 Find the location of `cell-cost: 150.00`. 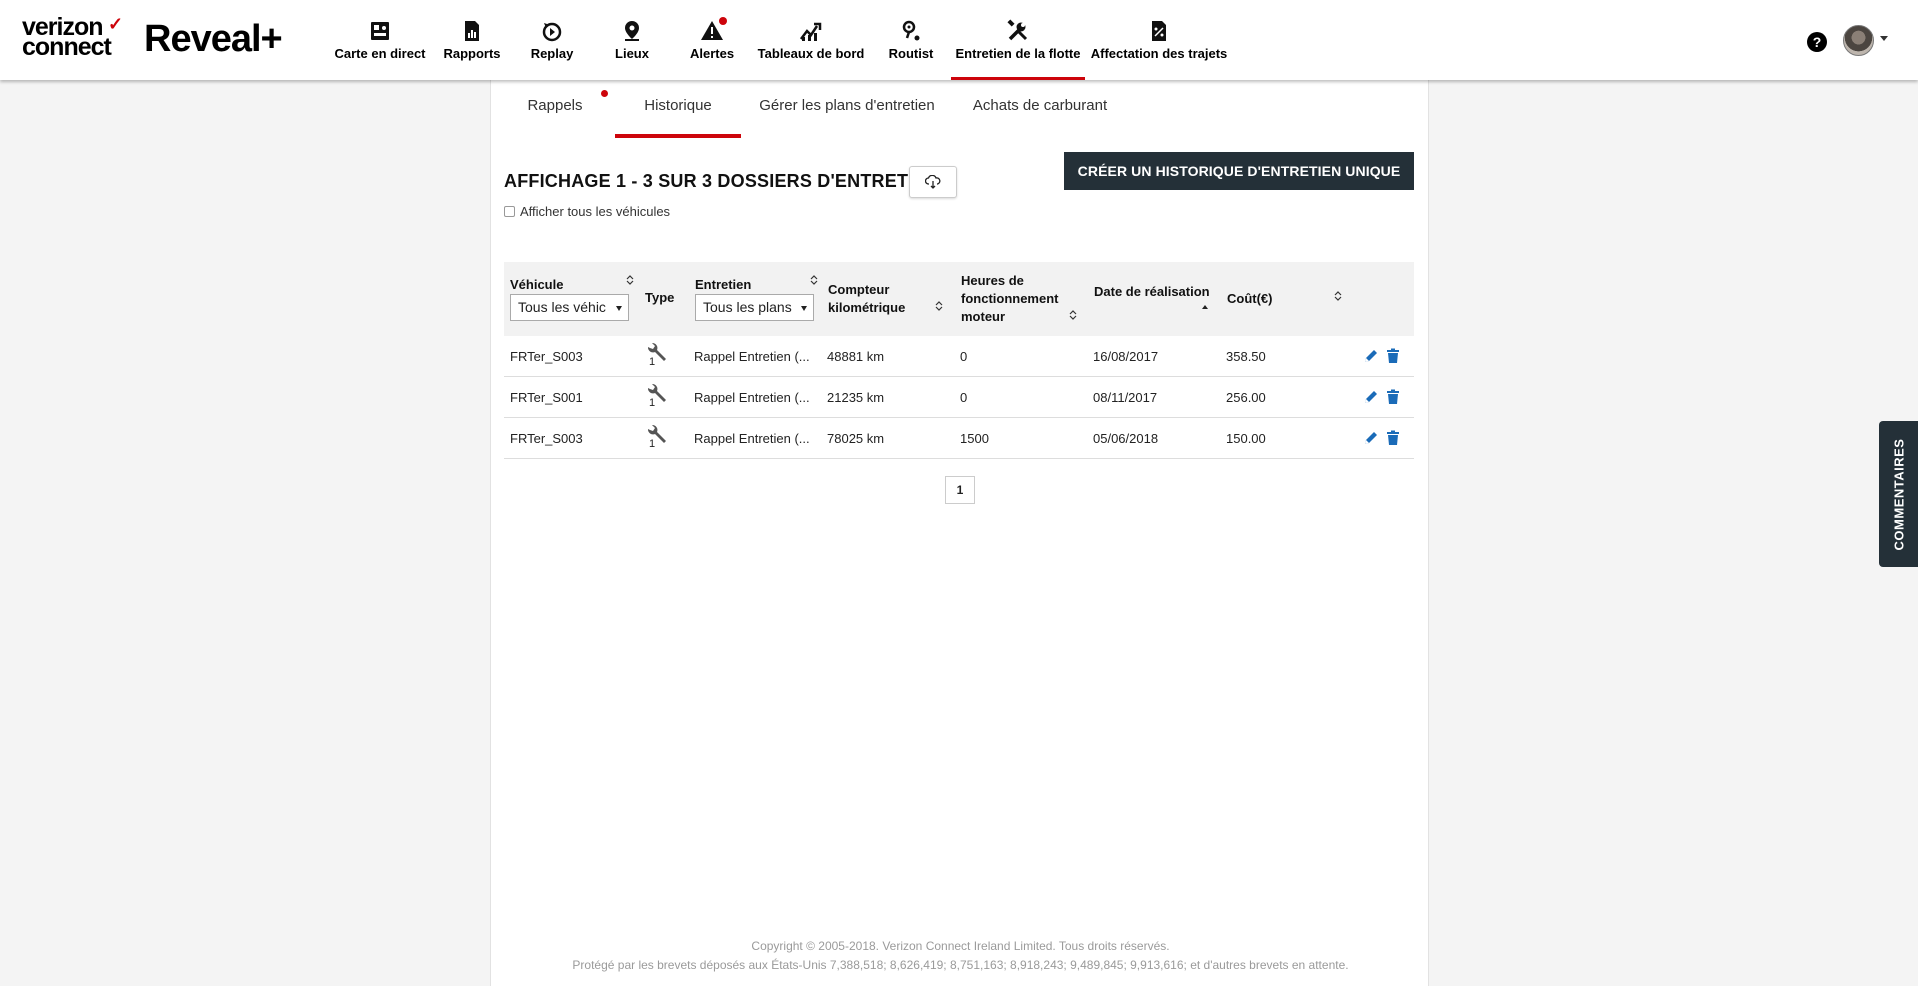

cell-cost: 150.00 is located at coordinates (1246, 438).